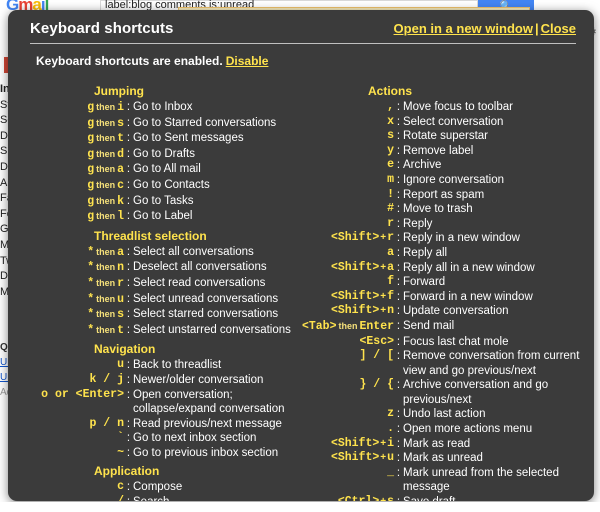  What do you see at coordinates (164, 124) in the screenshot?
I see `shortcut-row: g then s: Go to Starred conversations` at bounding box center [164, 124].